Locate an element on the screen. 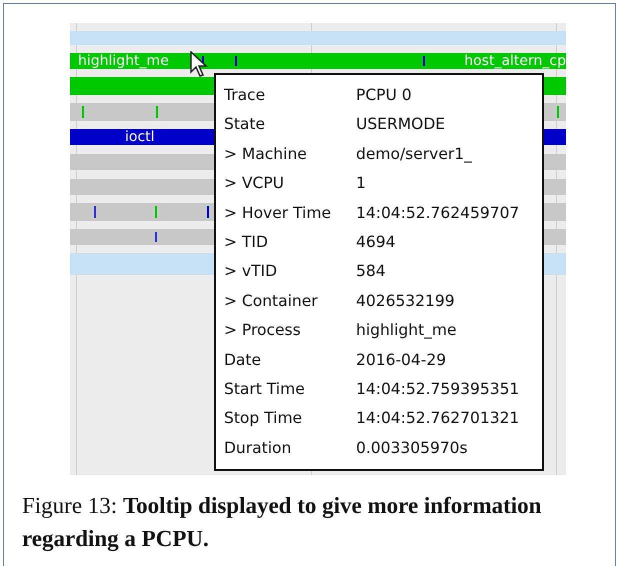  tooltip-value: demo/server1_ is located at coordinates (414, 154).